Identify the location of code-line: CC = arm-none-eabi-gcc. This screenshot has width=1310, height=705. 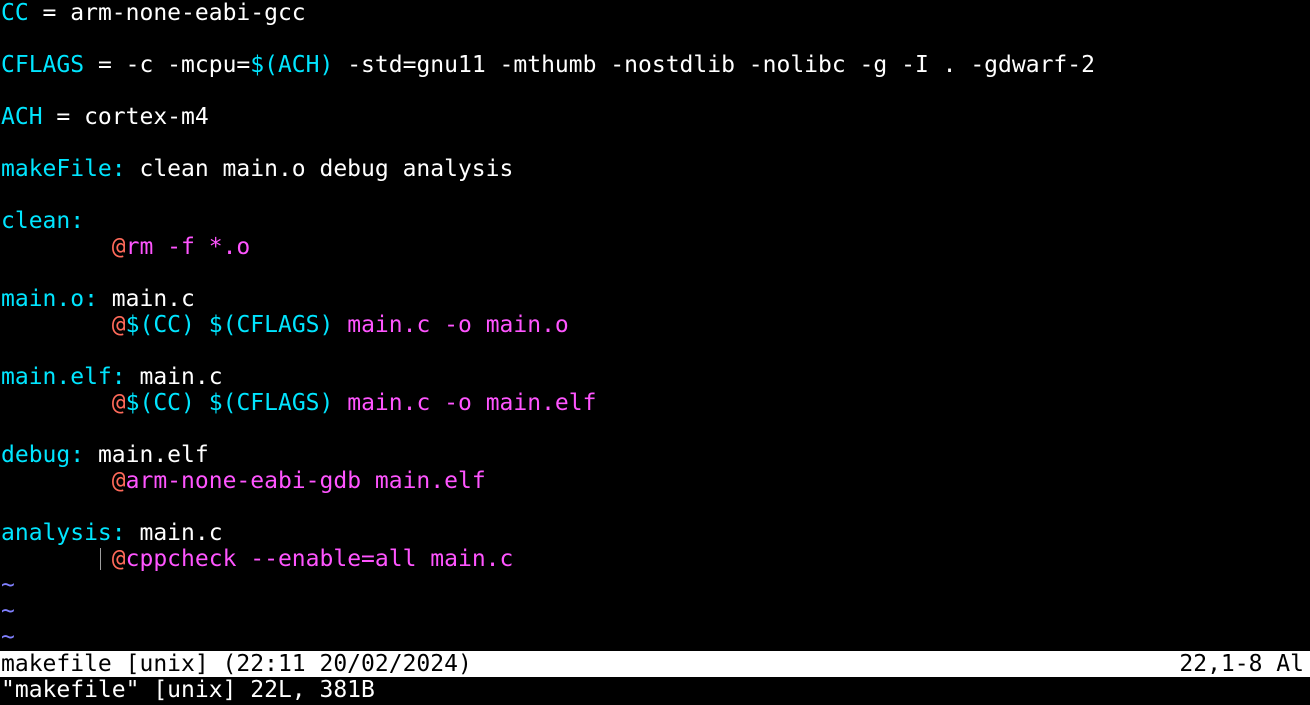
(655, 13).